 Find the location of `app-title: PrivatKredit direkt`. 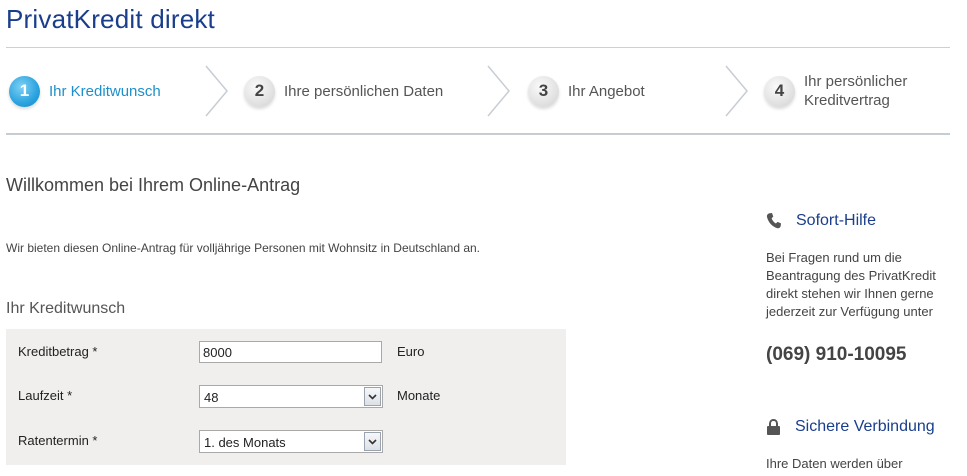

app-title: PrivatKredit direkt is located at coordinates (110, 19).